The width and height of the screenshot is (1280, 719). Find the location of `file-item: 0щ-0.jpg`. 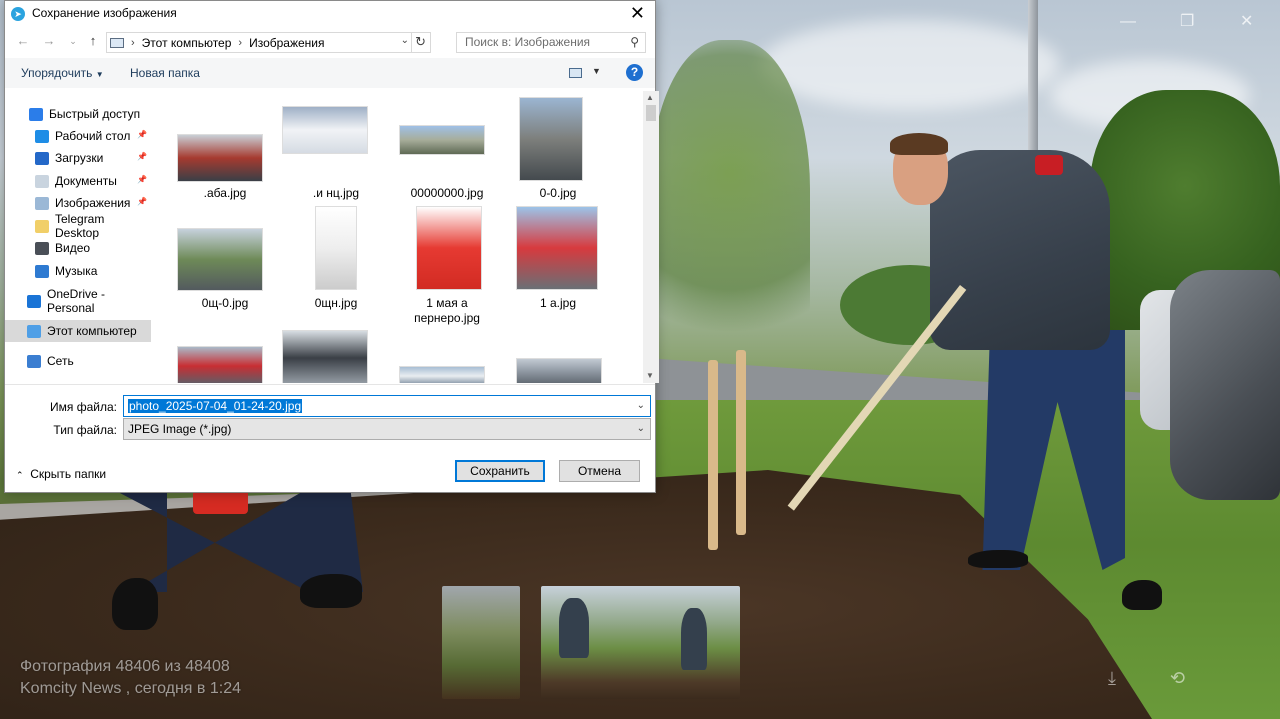

file-item: 0щ-0.jpg is located at coordinates (225, 266).